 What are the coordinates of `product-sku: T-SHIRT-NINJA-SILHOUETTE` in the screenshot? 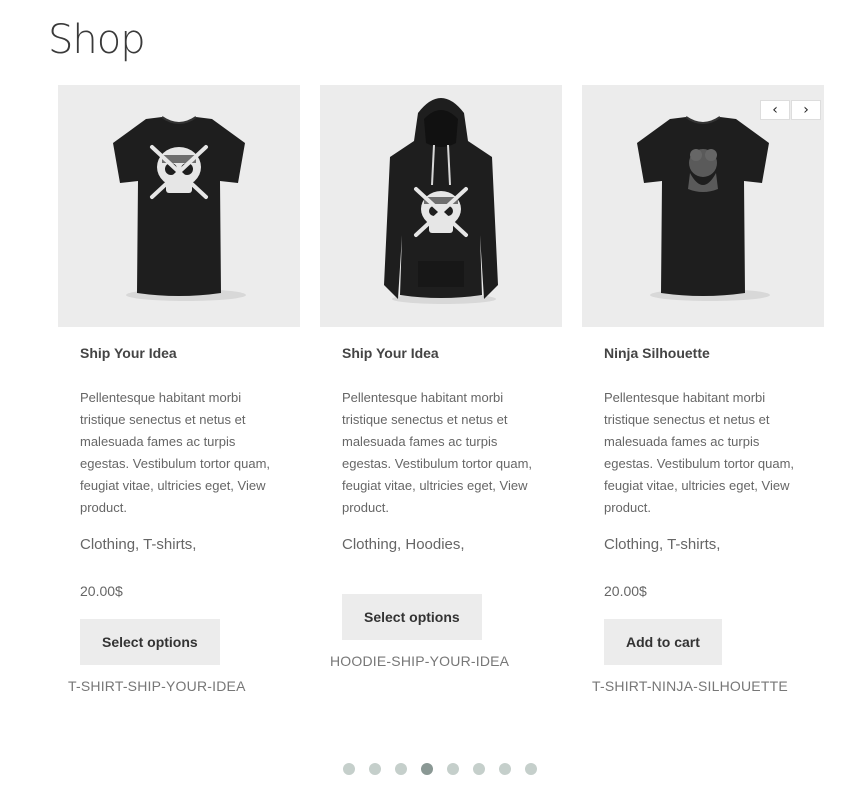 It's located at (690, 686).